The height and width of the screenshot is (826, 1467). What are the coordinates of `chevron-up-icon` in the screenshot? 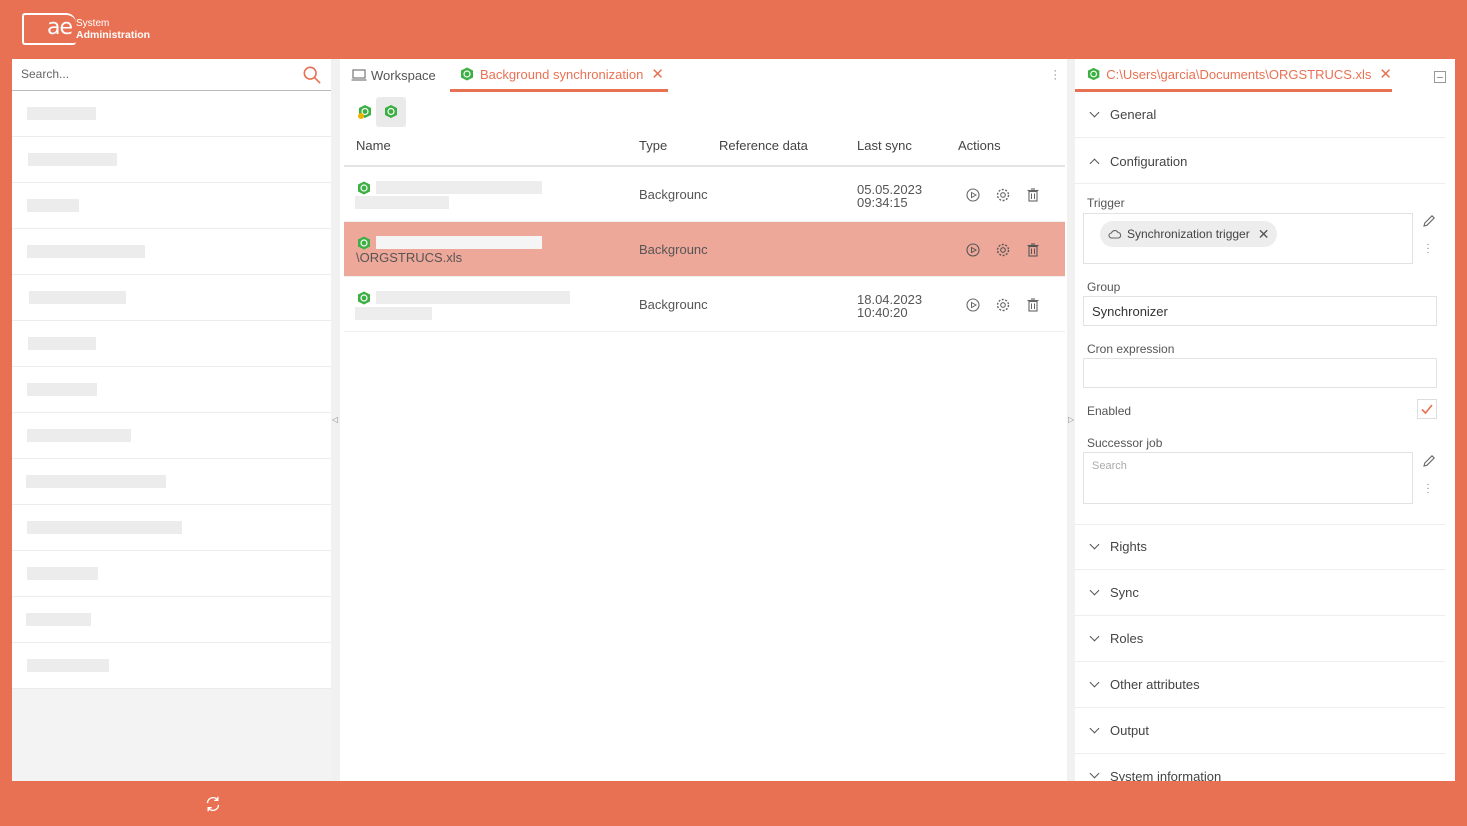 It's located at (1094, 163).